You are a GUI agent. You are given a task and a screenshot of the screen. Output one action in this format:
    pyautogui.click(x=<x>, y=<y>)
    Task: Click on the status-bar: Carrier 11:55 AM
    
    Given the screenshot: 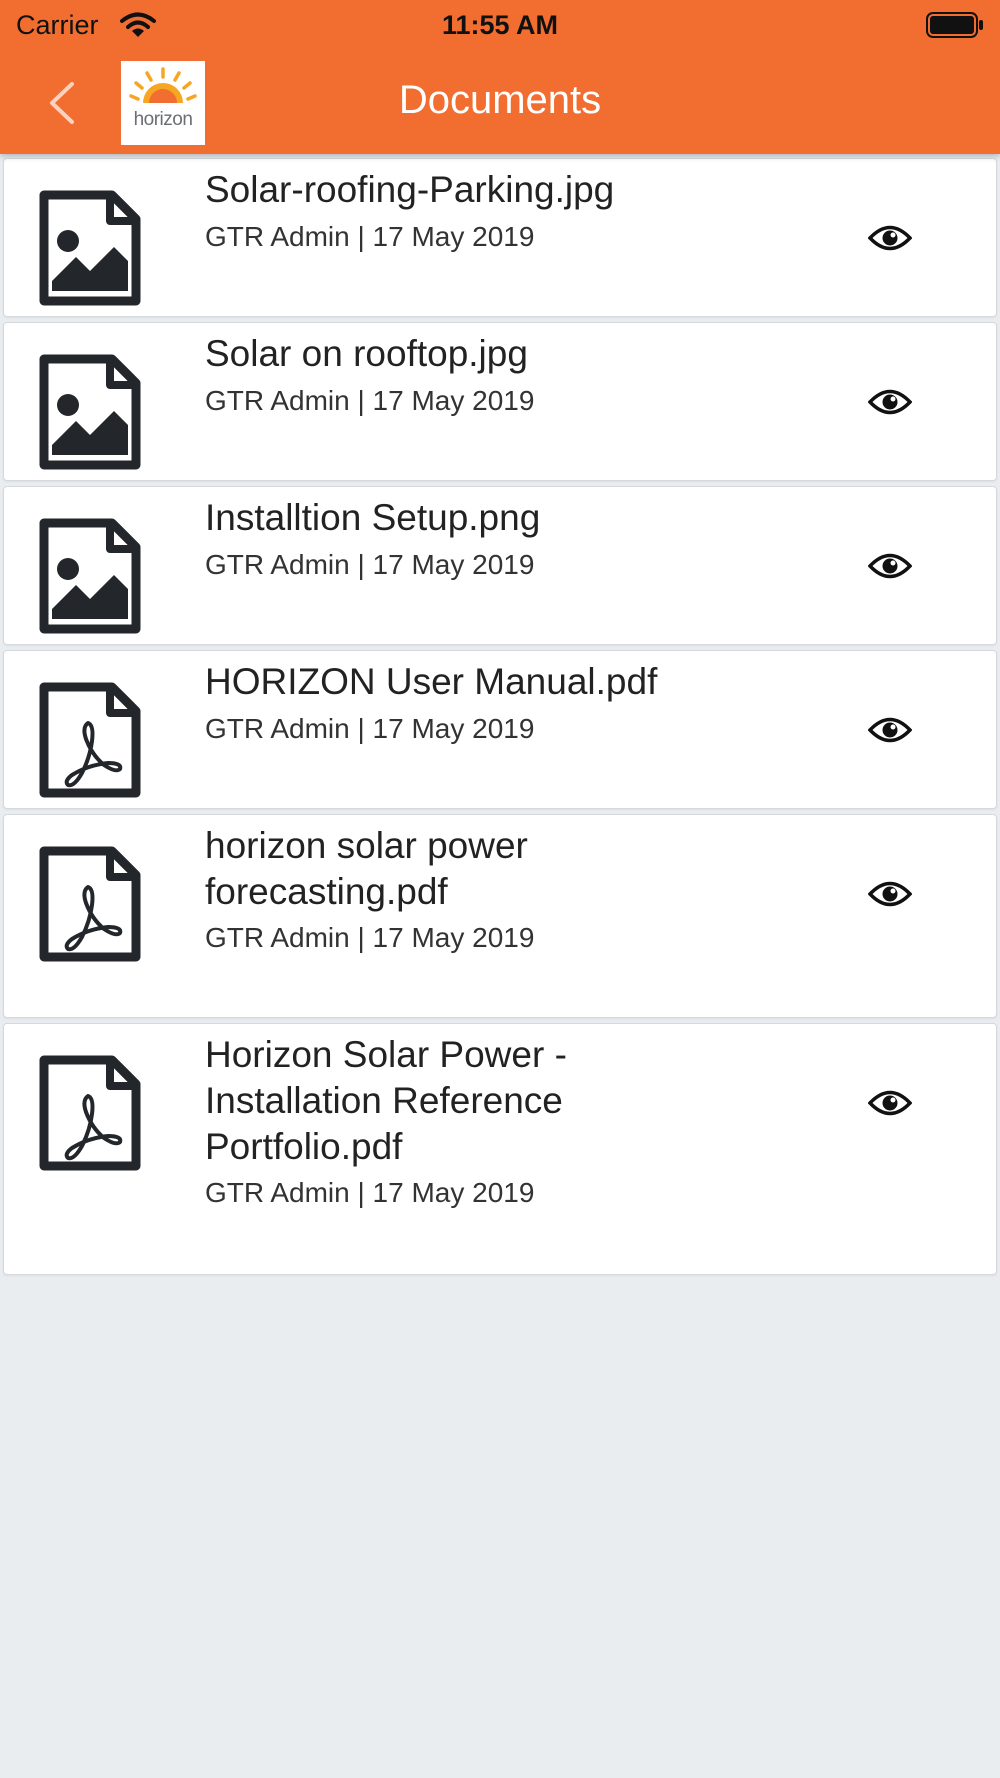 What is the action you would take?
    pyautogui.click(x=500, y=25)
    